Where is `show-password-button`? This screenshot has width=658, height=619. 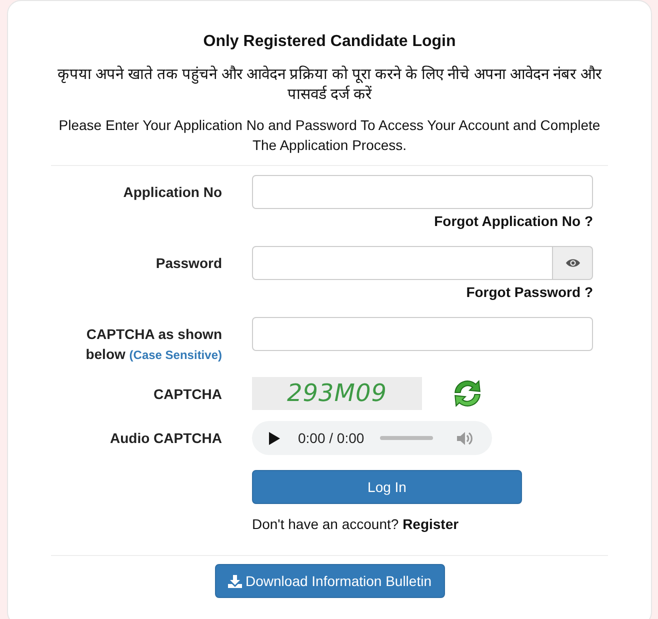 show-password-button is located at coordinates (573, 263).